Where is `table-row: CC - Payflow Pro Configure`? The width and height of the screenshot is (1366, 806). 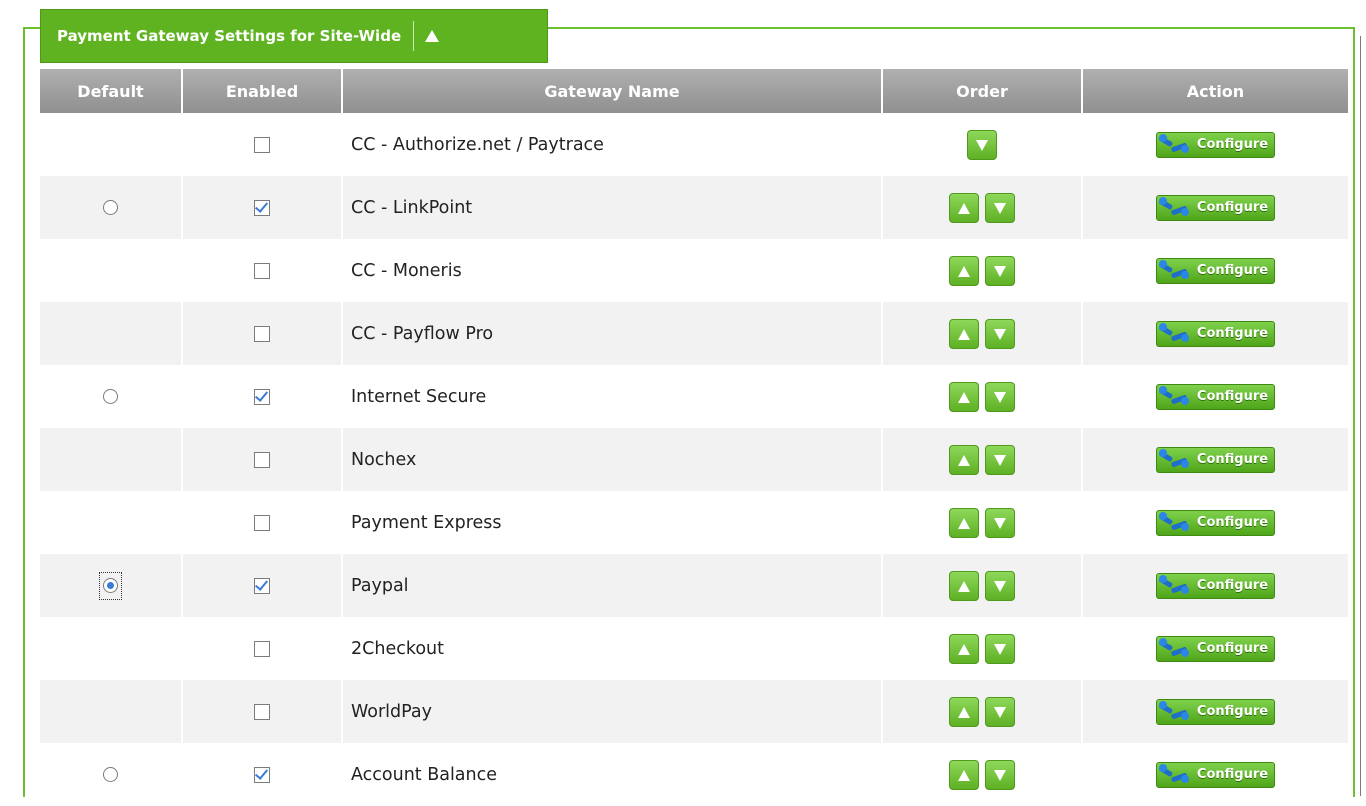 table-row: CC - Payflow Pro Configure is located at coordinates (694, 333).